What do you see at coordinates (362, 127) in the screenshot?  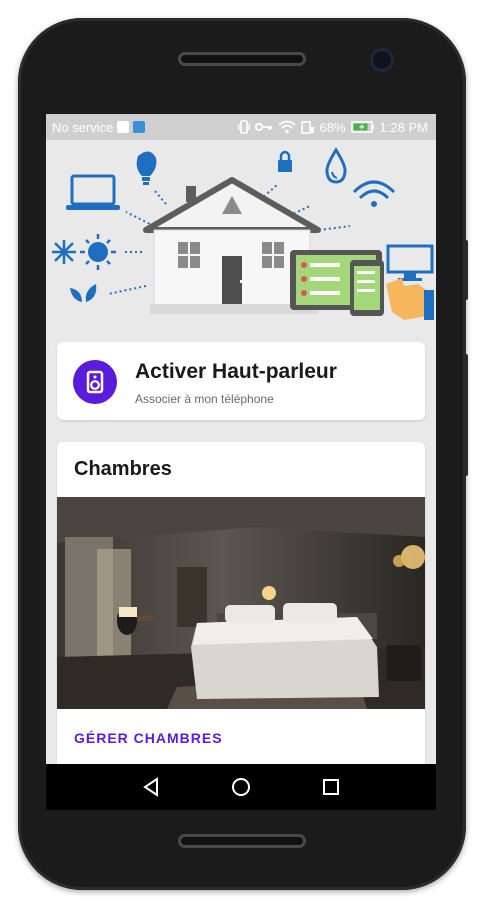 I see `battery-icon` at bounding box center [362, 127].